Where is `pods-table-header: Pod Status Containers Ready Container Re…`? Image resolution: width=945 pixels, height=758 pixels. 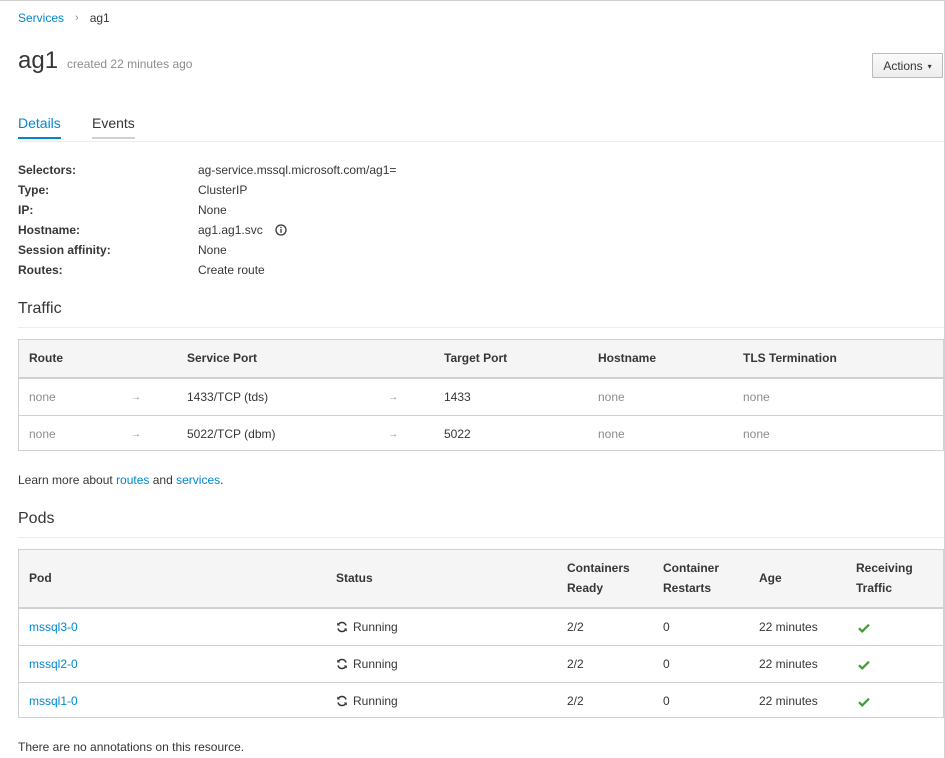 pods-table-header: Pod Status Containers Ready Container Re… is located at coordinates (481, 579).